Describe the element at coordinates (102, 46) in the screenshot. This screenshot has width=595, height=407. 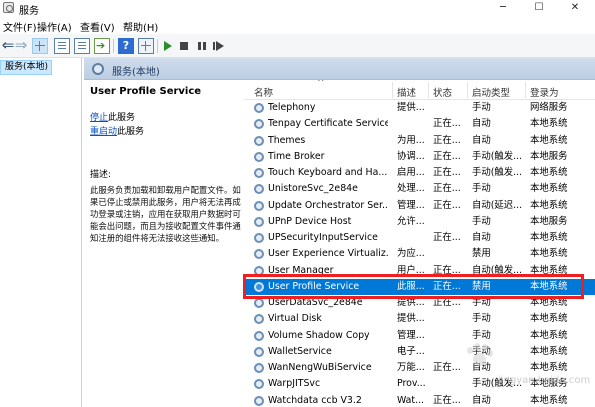
I see `export-list-icon` at that location.